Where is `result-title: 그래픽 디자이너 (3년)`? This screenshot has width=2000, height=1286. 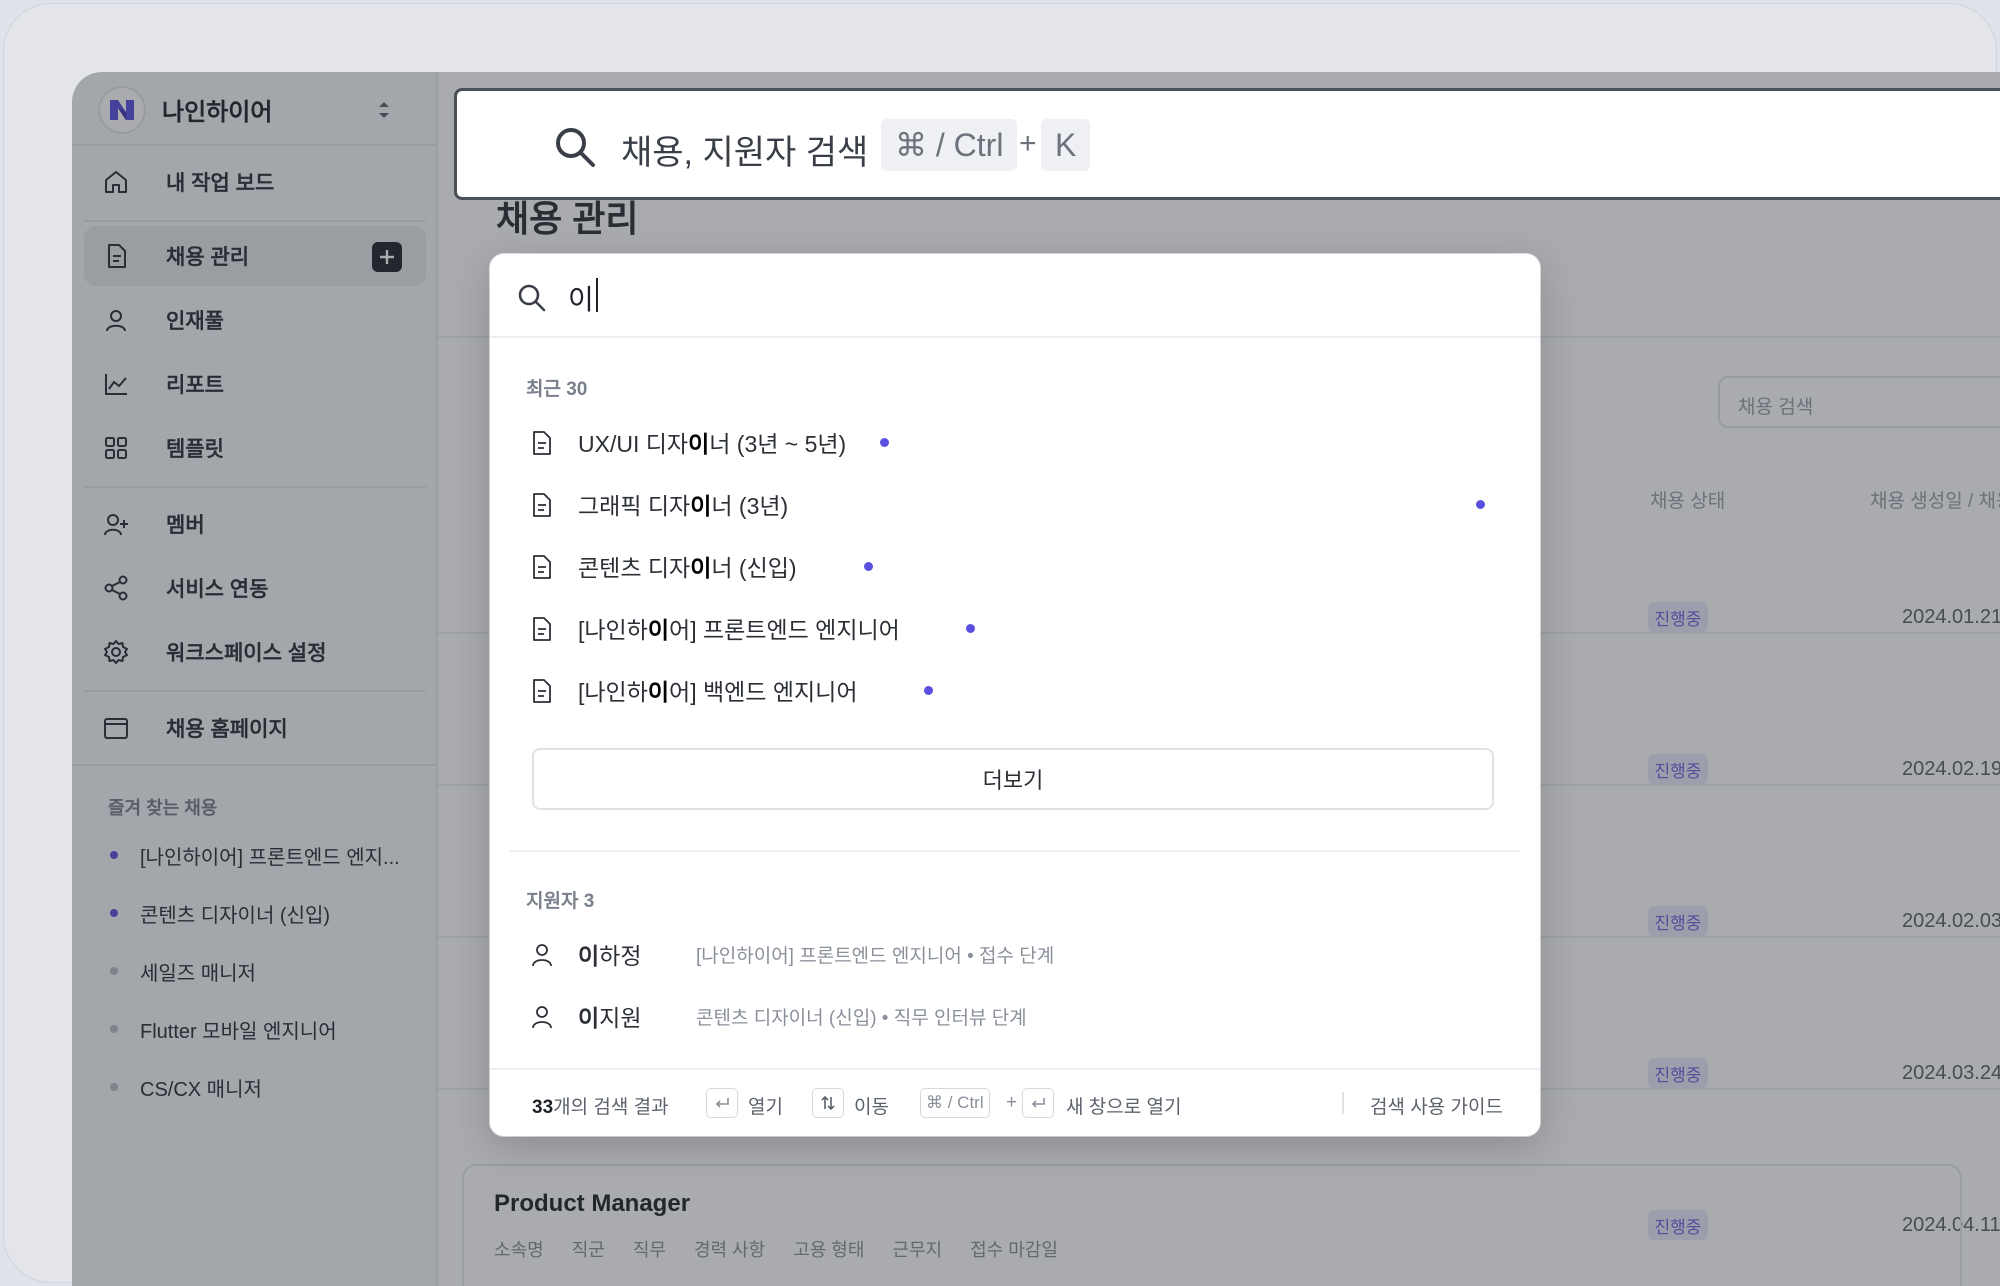 result-title: 그래픽 디자이너 (3년) is located at coordinates (683, 506).